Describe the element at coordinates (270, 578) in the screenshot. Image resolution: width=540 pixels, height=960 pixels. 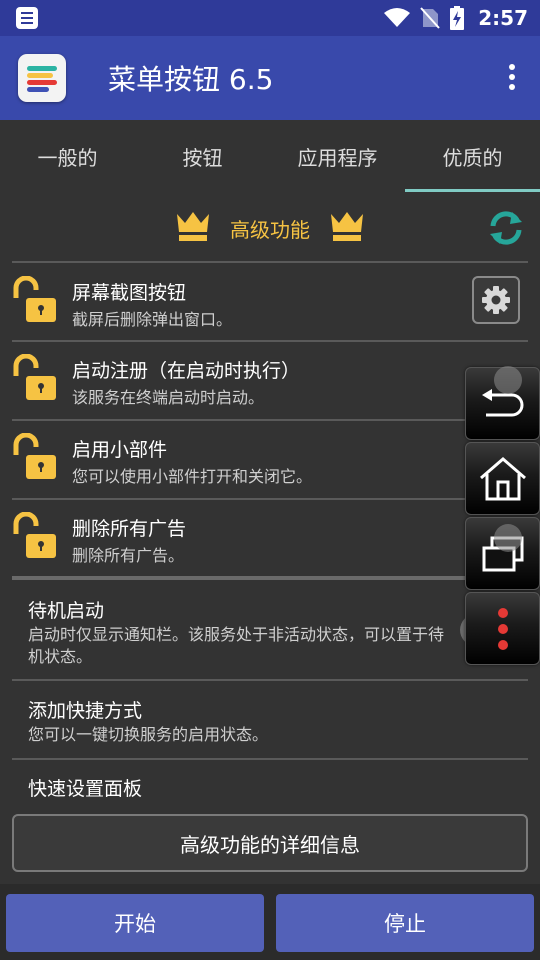
I see `section-divider` at that location.